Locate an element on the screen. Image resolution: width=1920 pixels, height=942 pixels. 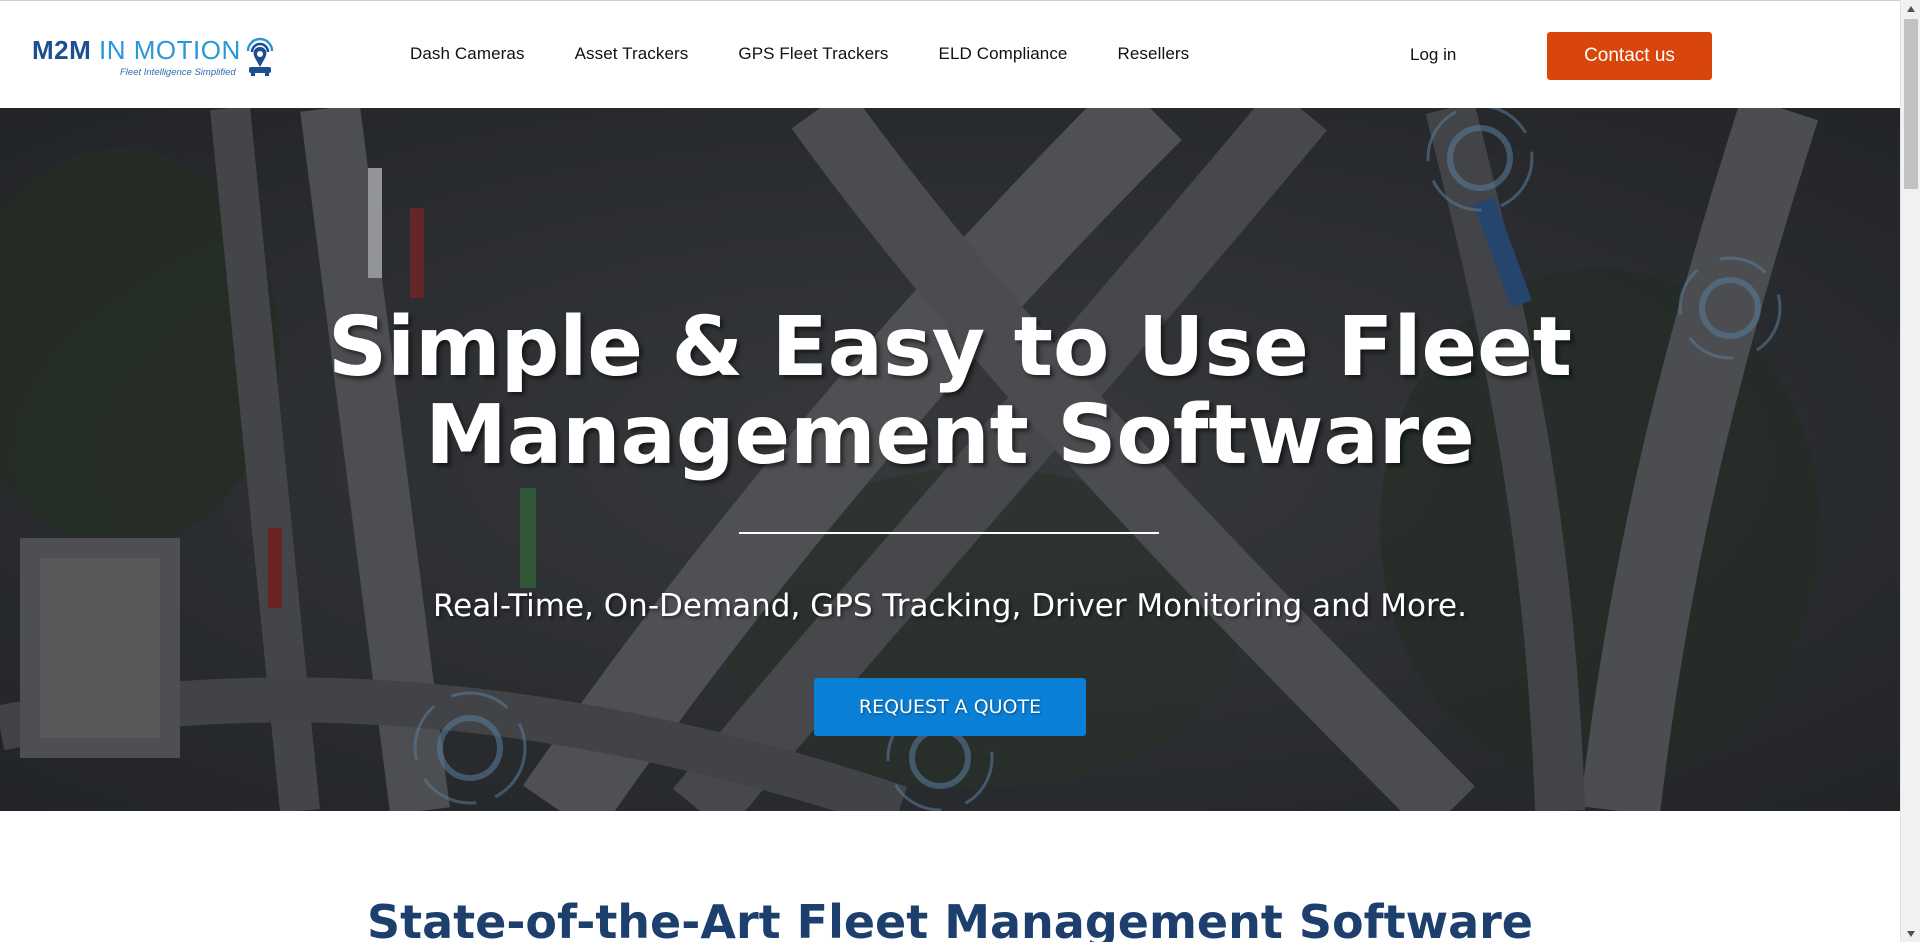
chevron-down-icon is located at coordinates (1910, 933).